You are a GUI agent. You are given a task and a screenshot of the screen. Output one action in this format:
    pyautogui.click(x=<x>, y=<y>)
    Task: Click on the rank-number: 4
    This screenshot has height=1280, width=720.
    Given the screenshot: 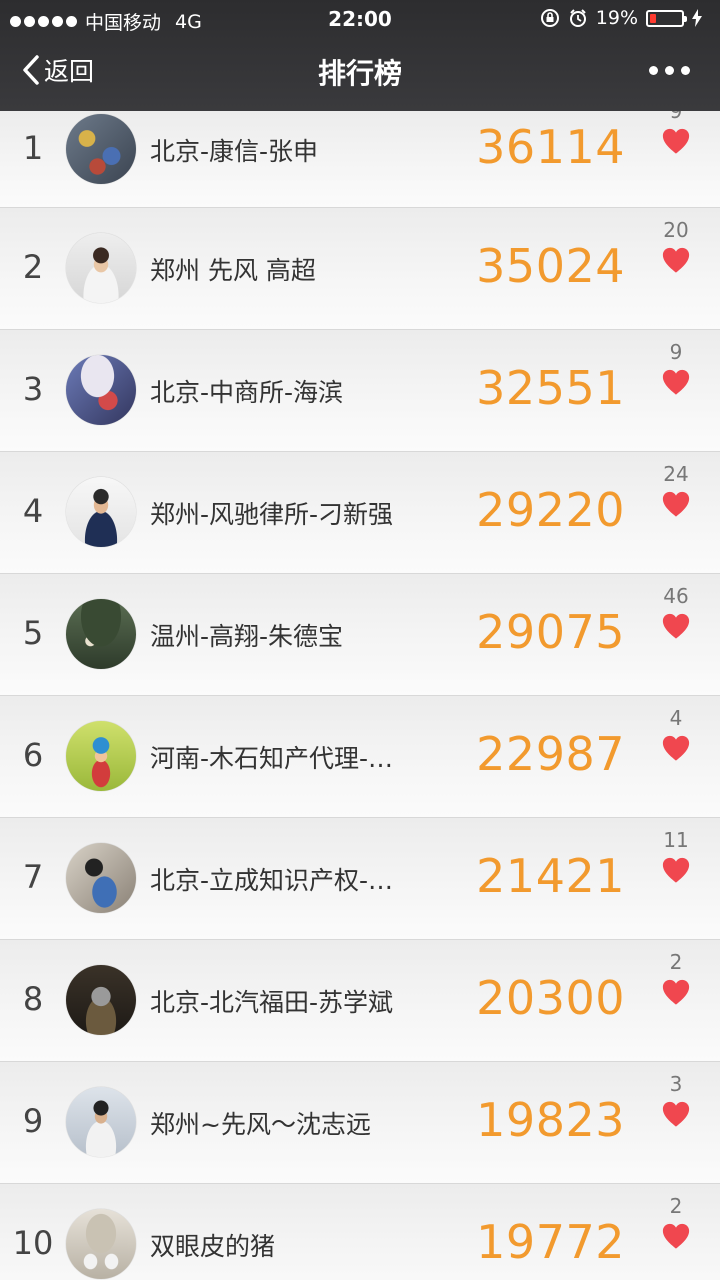 What is the action you would take?
    pyautogui.click(x=33, y=511)
    